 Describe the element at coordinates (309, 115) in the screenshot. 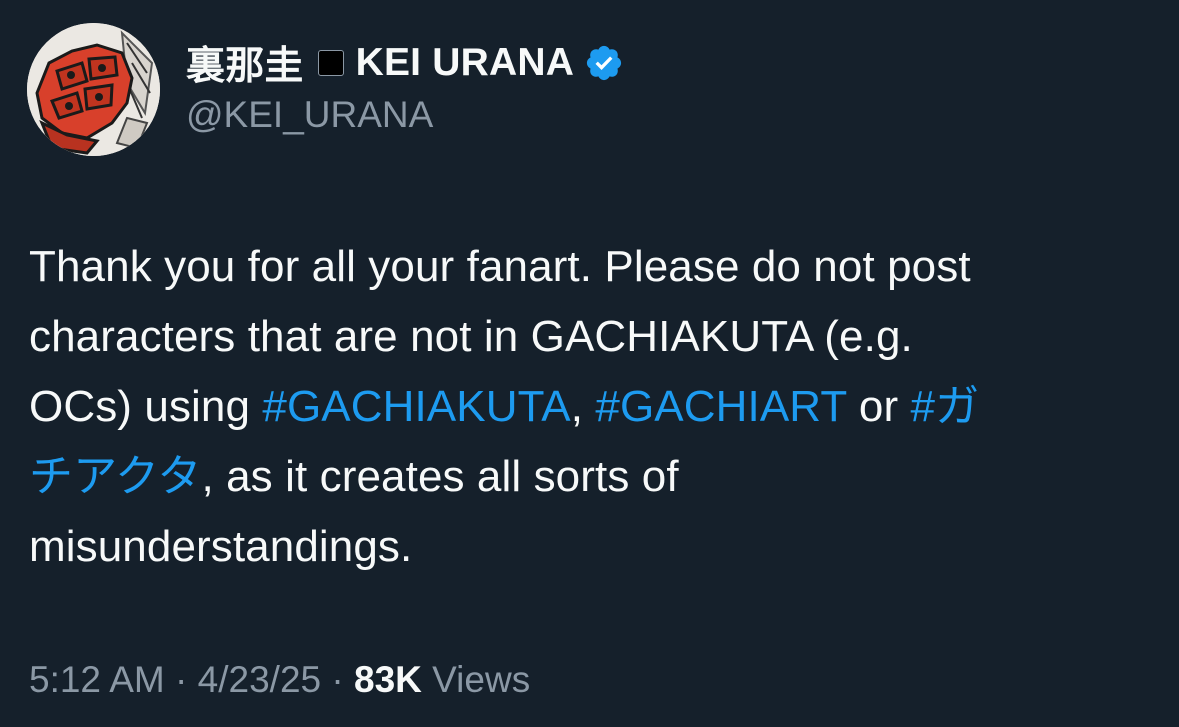

I see `author-handle: @KEI_URANA` at that location.